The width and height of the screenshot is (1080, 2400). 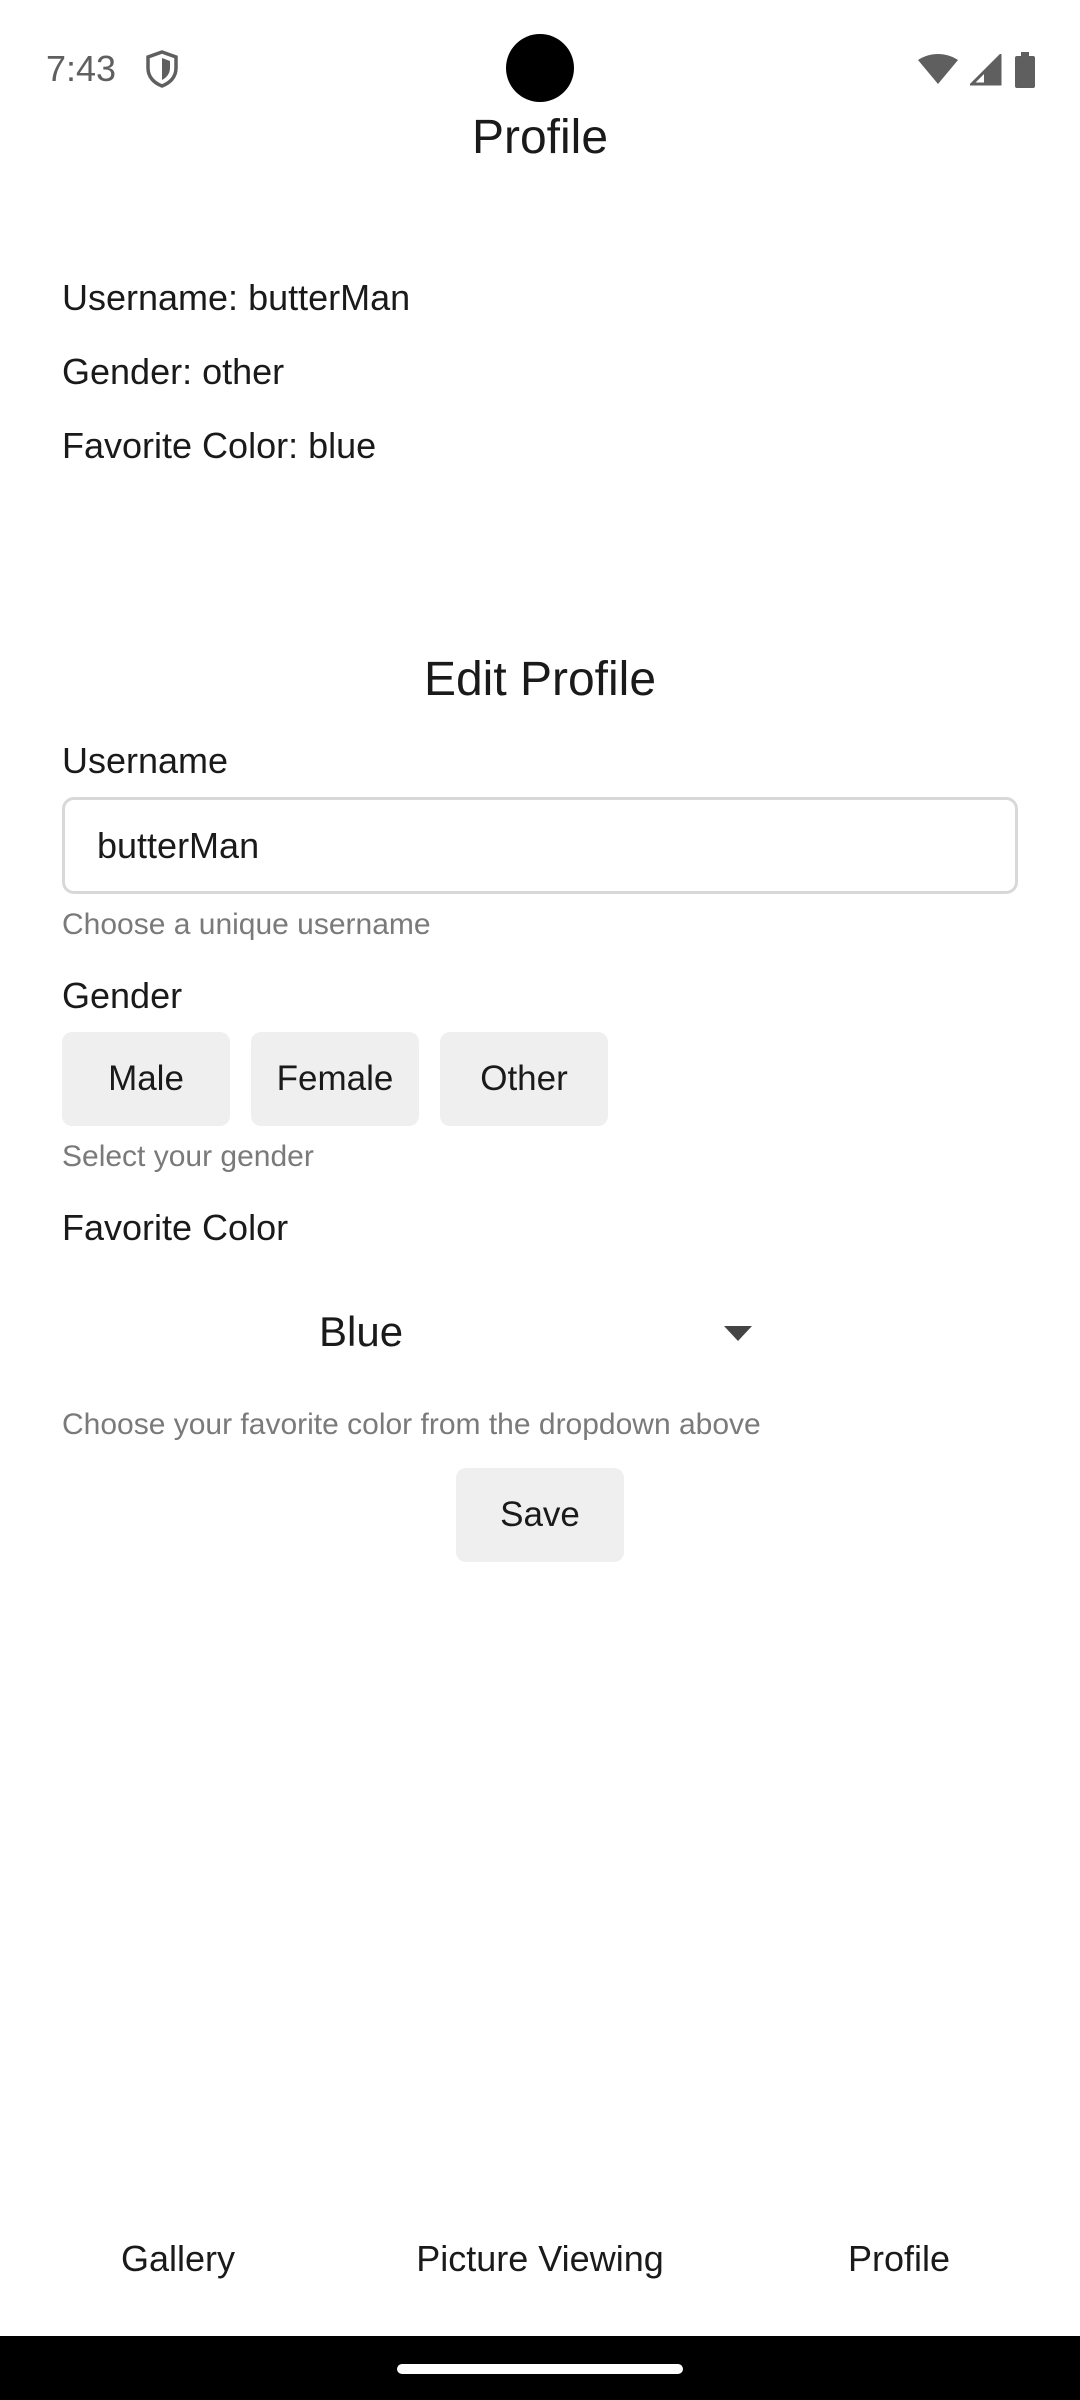 What do you see at coordinates (938, 70) in the screenshot?
I see `wifi-icon` at bounding box center [938, 70].